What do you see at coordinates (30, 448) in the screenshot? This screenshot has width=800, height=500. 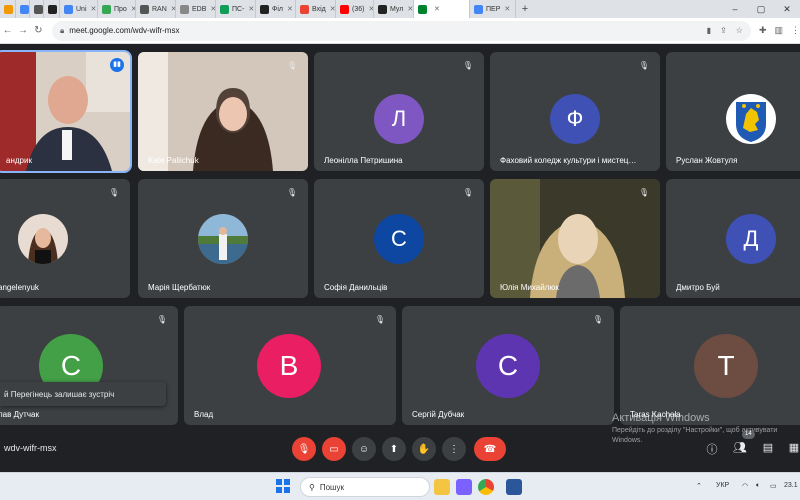 I see `meeting-code: wdv-wifr-msx` at bounding box center [30, 448].